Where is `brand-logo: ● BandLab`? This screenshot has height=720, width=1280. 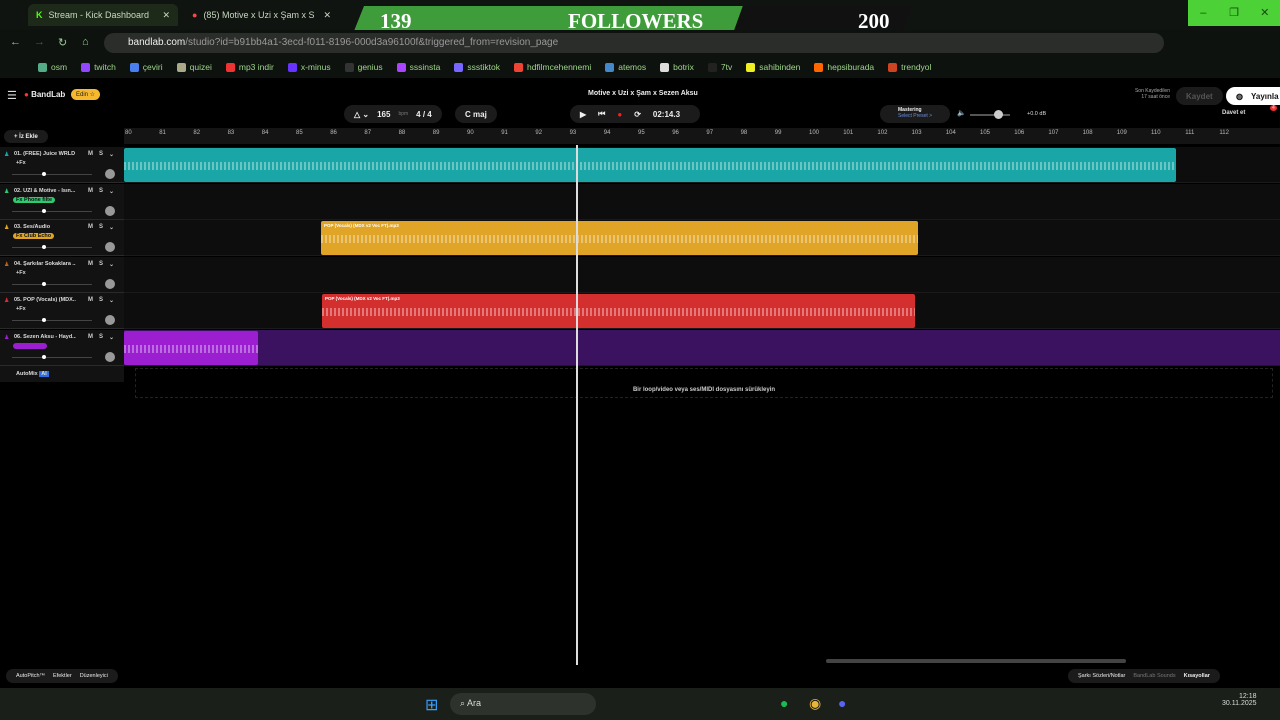 brand-logo: ● BandLab is located at coordinates (44, 94).